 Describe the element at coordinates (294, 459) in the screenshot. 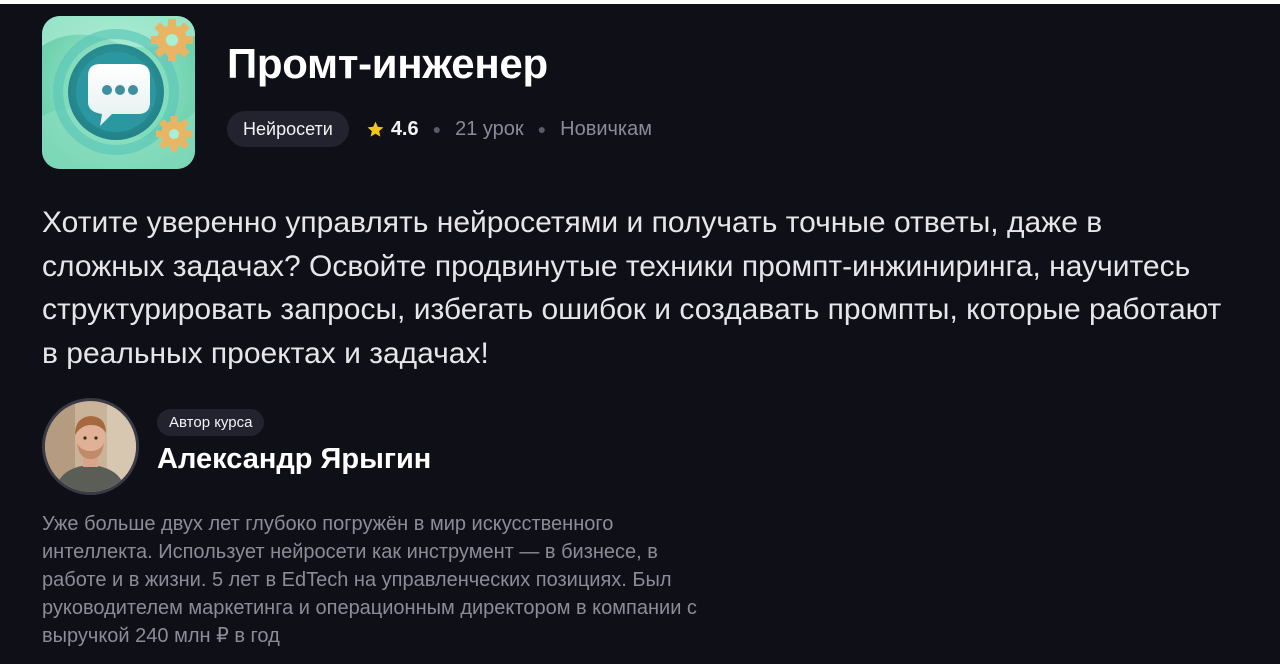

I see `author-name: Александр Ярыгин` at that location.